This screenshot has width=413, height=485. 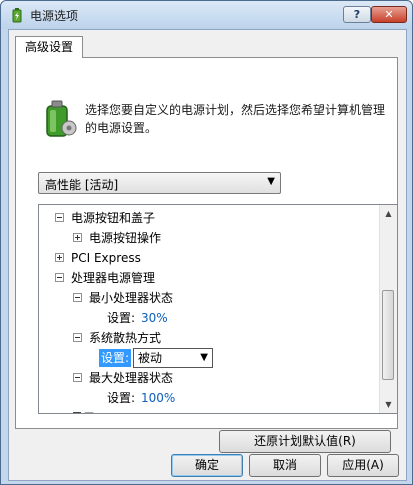 What do you see at coordinates (54, 16) in the screenshot?
I see `window-title: 电源选项` at bounding box center [54, 16].